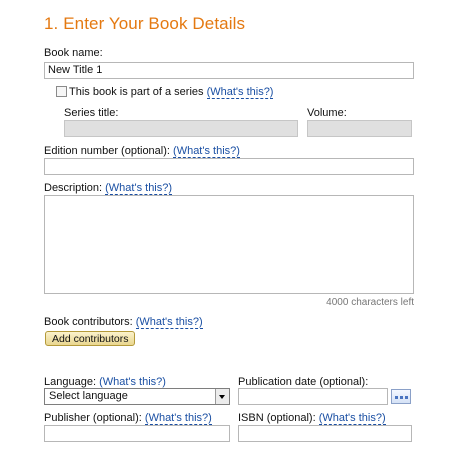 The height and width of the screenshot is (463, 450). I want to click on isbn-help-link: (What's this?), so click(352, 418).